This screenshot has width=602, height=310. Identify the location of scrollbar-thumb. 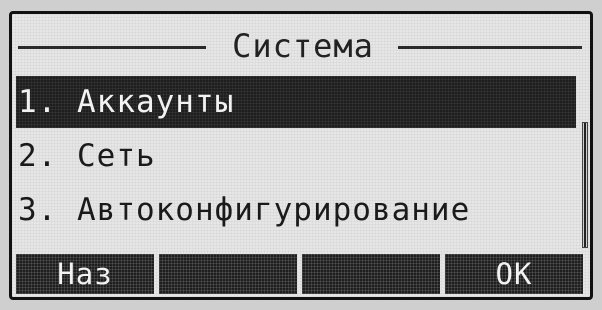
(585, 185).